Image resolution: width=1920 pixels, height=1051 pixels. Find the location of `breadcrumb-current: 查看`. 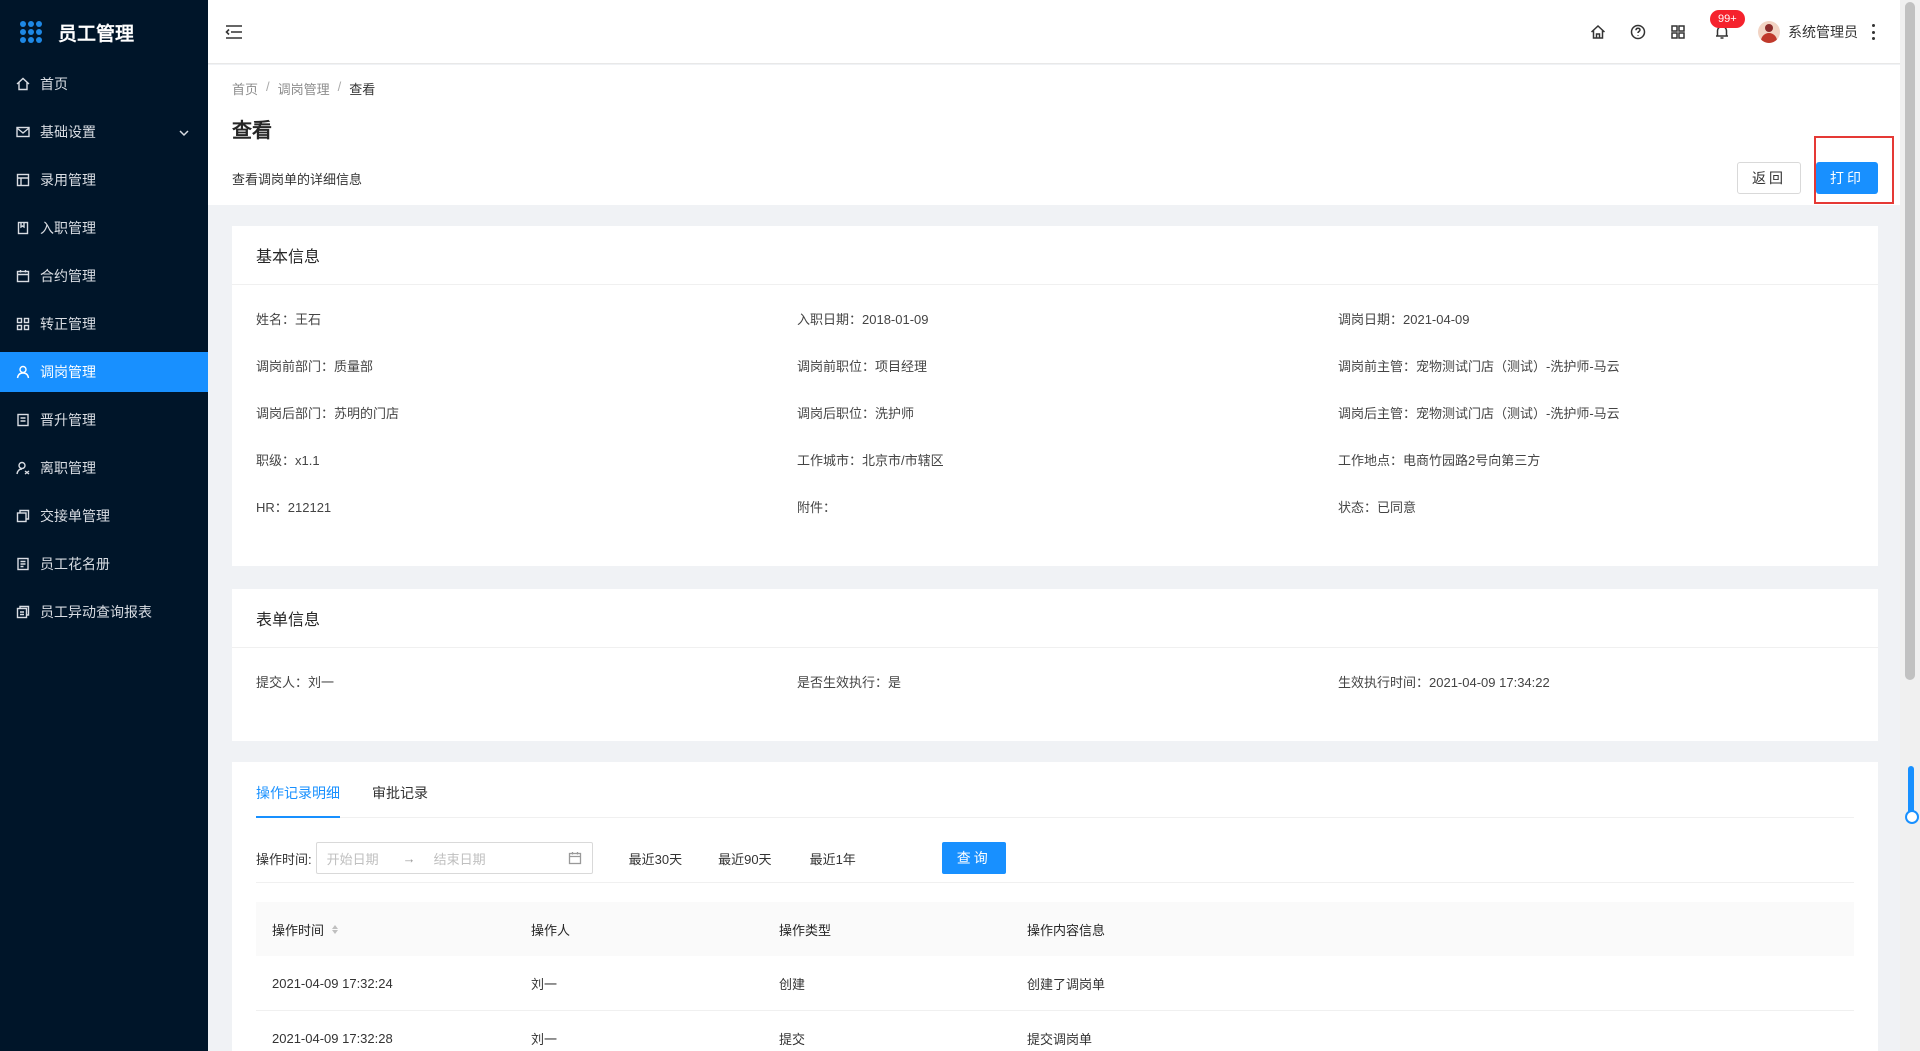

breadcrumb-current: 查看 is located at coordinates (362, 89).